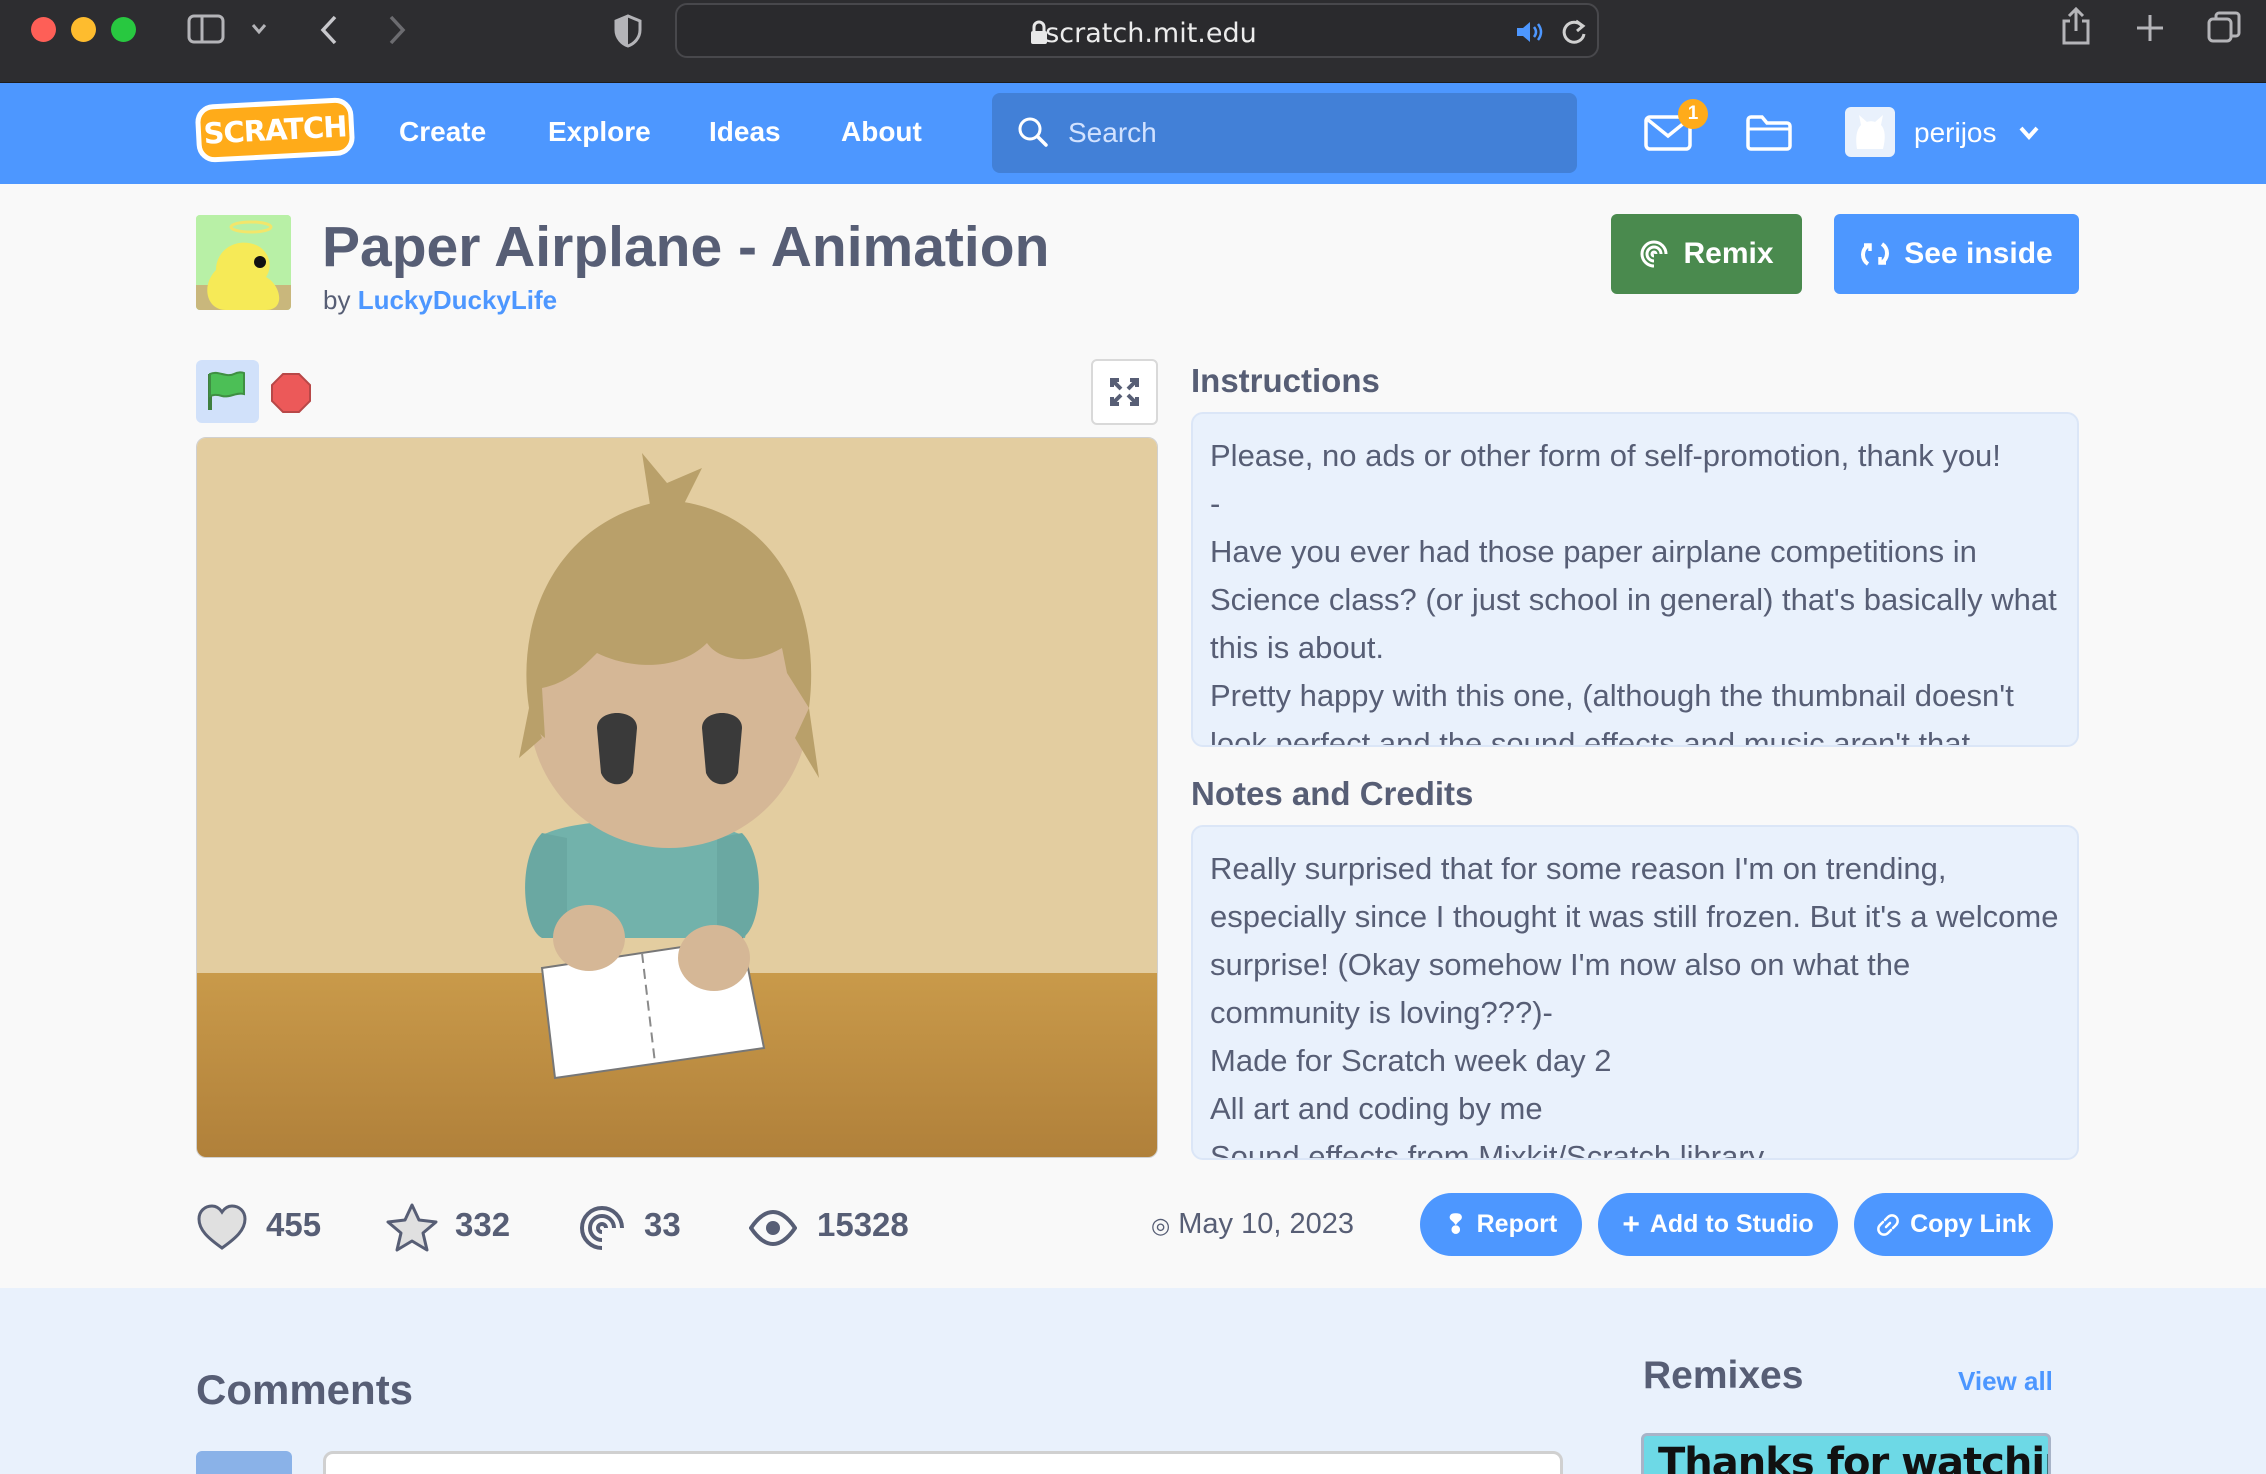 This screenshot has height=1474, width=2266. Describe the element at coordinates (1853, 1457) in the screenshot. I see `remix-thumbnail-text: Thanks for watching!` at that location.